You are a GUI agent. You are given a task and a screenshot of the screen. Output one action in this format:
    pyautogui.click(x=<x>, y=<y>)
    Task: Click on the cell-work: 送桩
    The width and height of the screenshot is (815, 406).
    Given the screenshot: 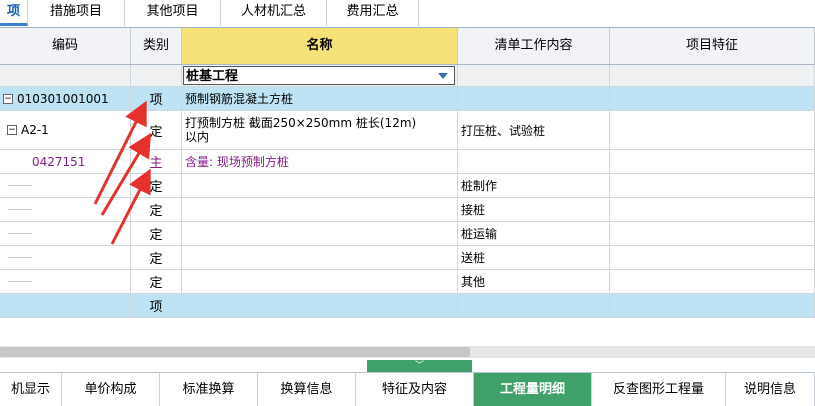 What is the action you would take?
    pyautogui.click(x=534, y=257)
    